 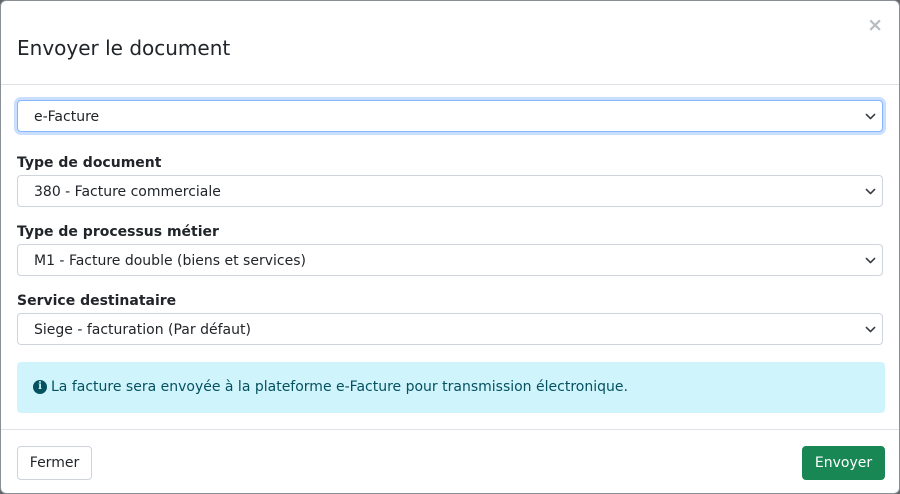 I want to click on recipient-service-label: Service destinataire, so click(x=97, y=301).